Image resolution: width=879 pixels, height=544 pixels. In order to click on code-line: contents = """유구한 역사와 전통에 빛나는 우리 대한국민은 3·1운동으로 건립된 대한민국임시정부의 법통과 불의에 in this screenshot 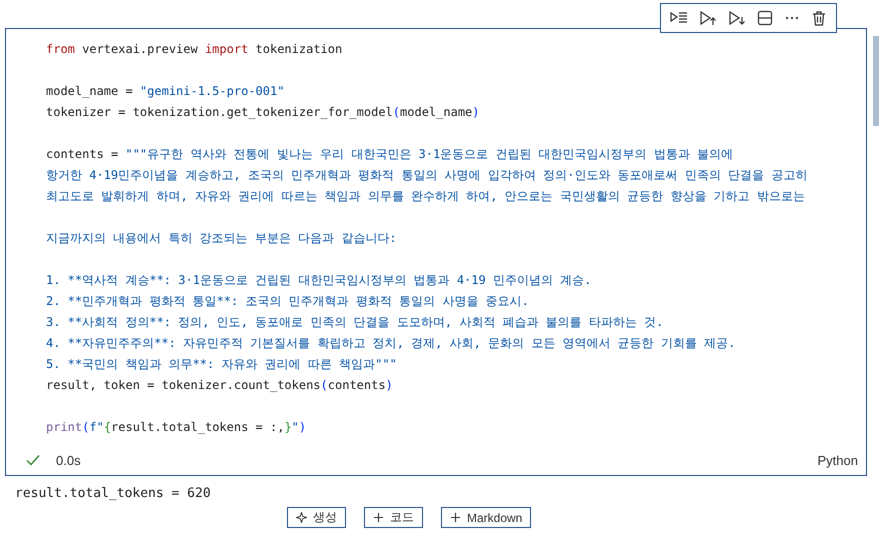, I will do `click(390, 154)`.